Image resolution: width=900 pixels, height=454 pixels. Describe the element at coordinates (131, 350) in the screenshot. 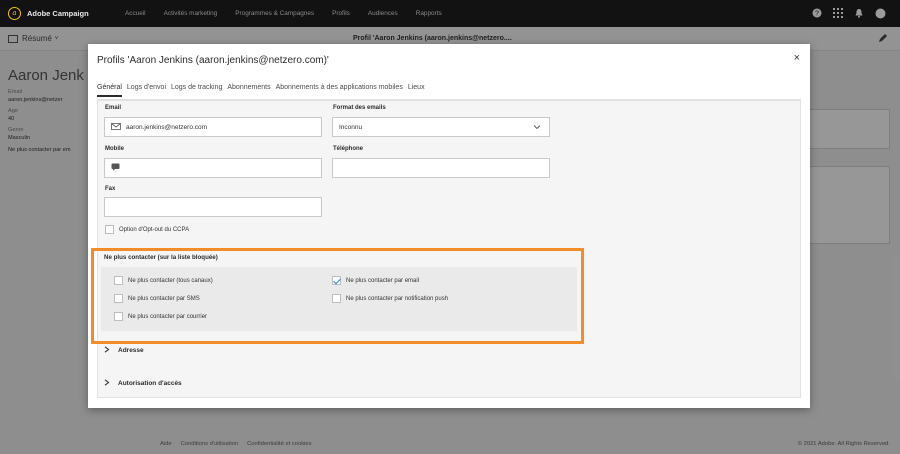

I see `section-adresse-label: Adresse` at that location.